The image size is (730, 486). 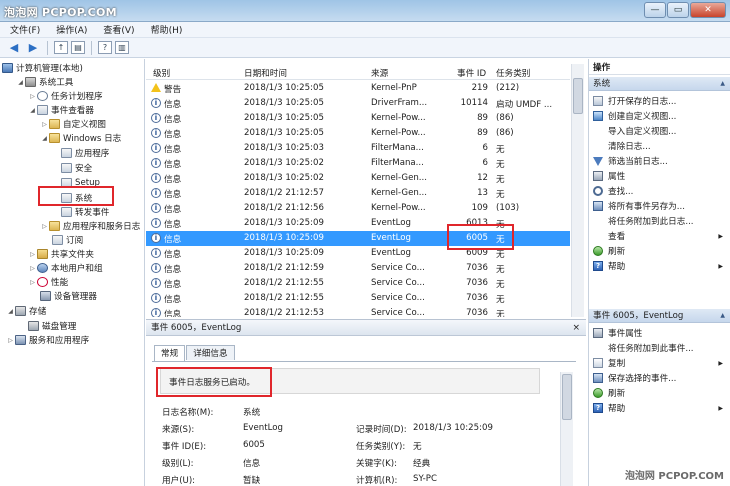 What do you see at coordinates (156, 193) in the screenshot?
I see `info-icon: i` at bounding box center [156, 193].